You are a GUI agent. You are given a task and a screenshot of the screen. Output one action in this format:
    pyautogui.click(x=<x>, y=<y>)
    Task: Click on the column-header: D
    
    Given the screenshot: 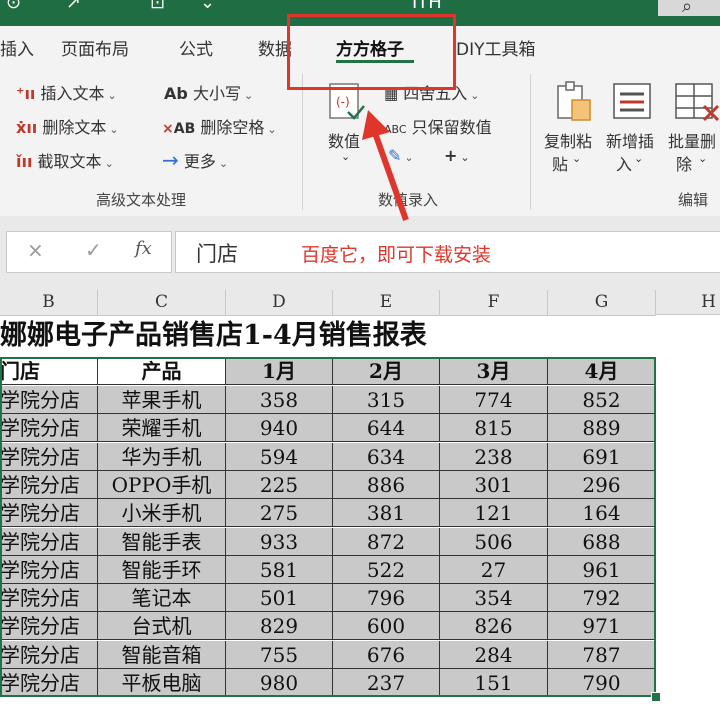 What is the action you would take?
    pyautogui.click(x=279, y=303)
    